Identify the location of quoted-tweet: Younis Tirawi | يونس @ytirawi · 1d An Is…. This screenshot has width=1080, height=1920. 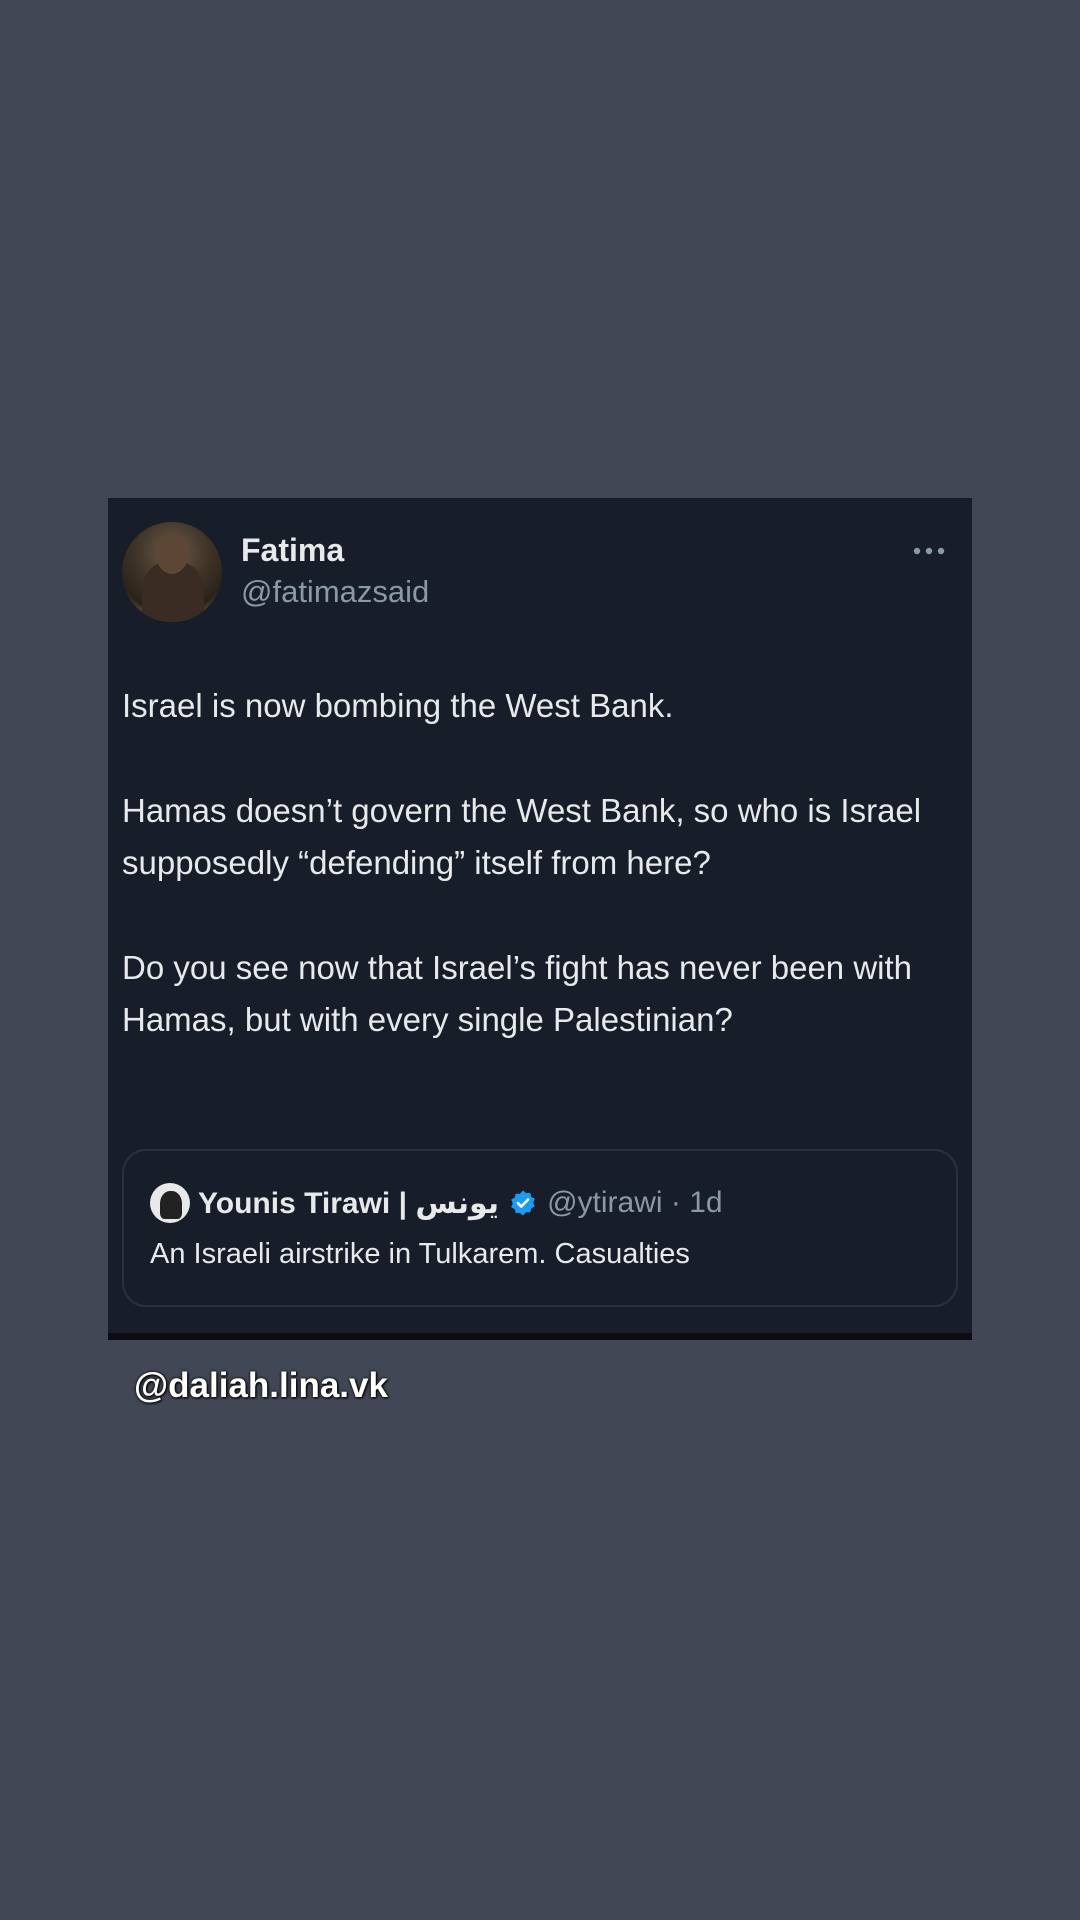
(540, 1228).